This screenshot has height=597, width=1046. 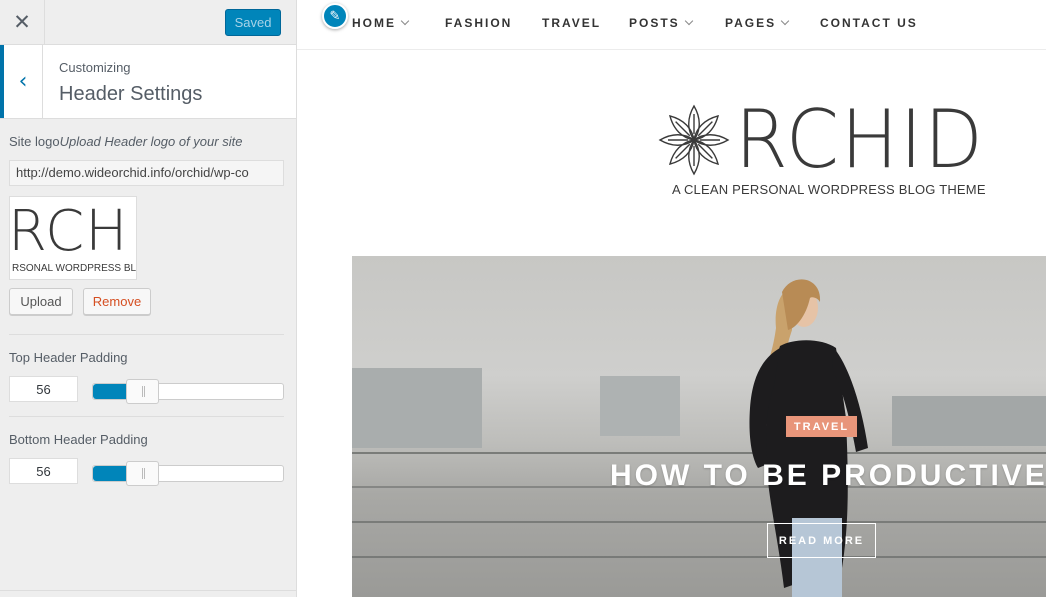 I want to click on nav-item-pages: PAGES, so click(x=757, y=23).